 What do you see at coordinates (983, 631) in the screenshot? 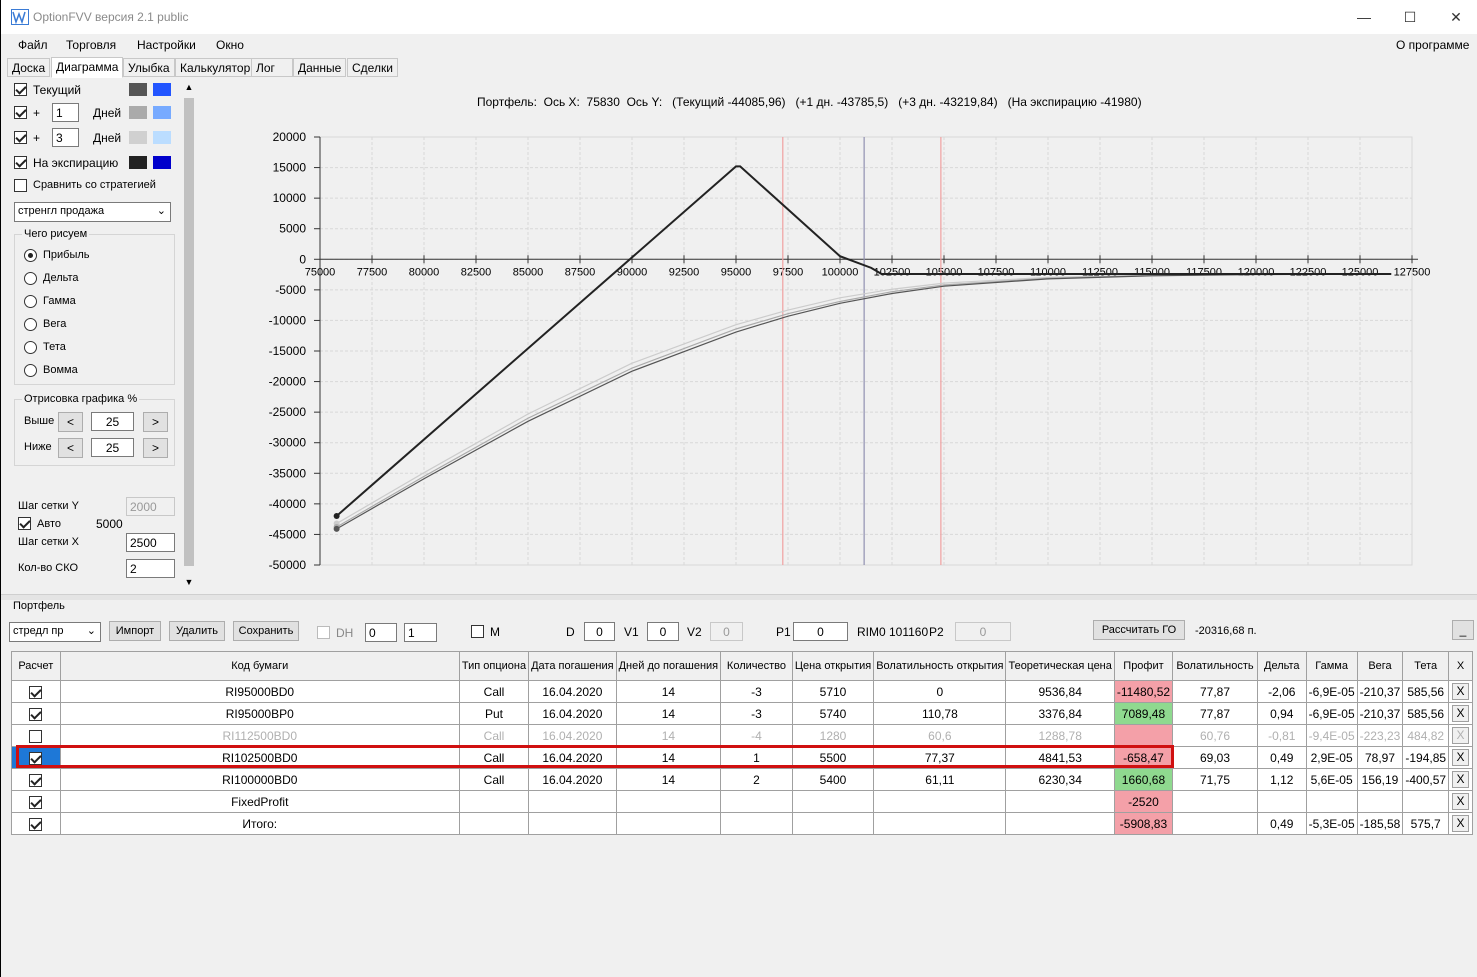
I see `p2-input: 0` at bounding box center [983, 631].